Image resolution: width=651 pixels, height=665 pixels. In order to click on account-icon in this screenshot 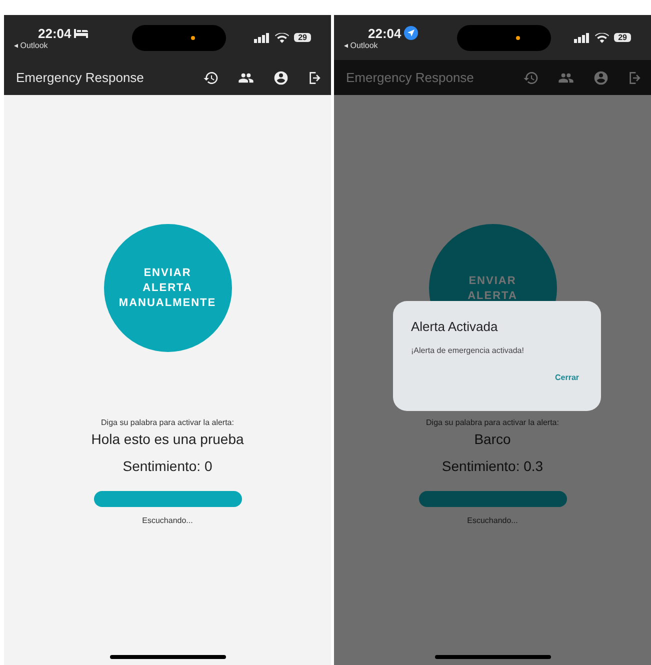, I will do `click(281, 78)`.